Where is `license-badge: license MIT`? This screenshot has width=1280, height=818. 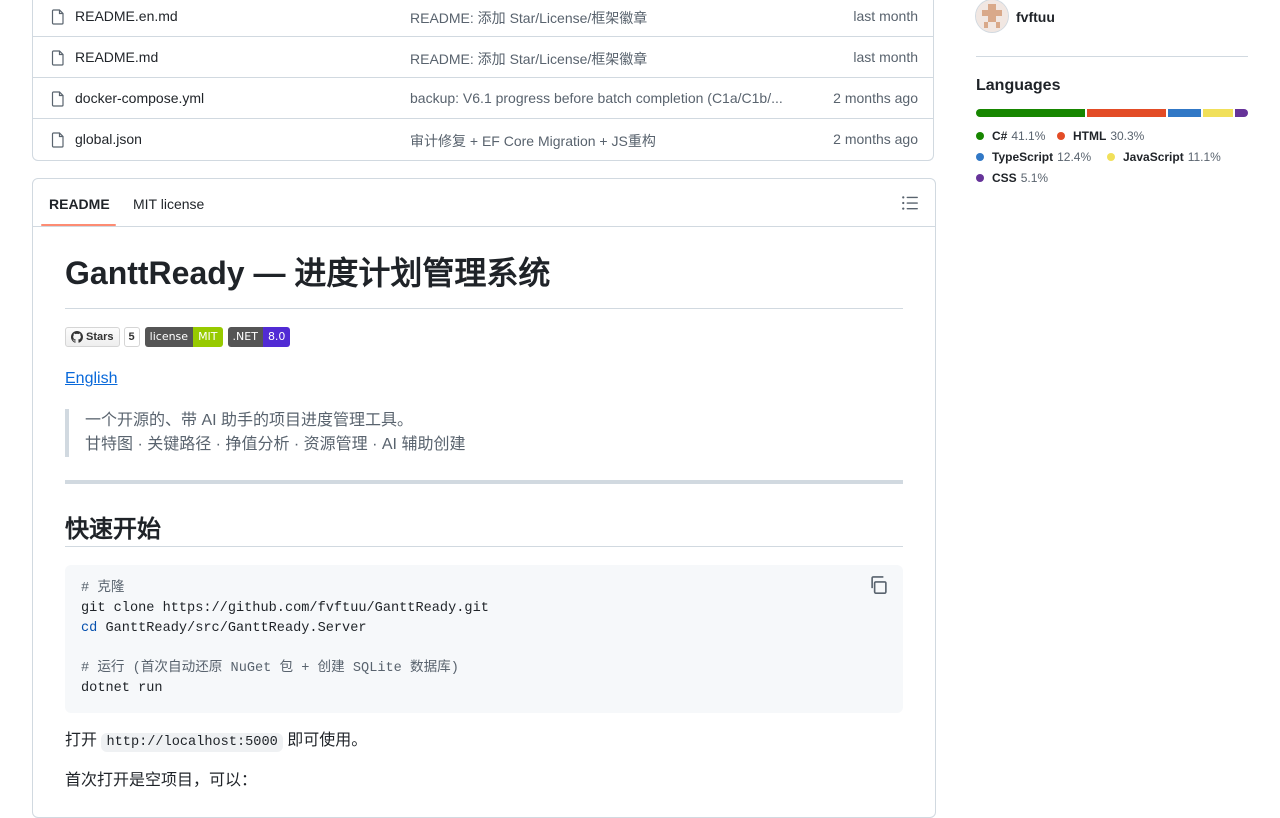
license-badge: license MIT is located at coordinates (183, 337).